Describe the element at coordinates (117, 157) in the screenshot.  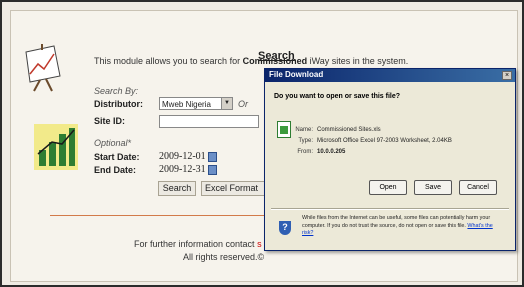
I see `start-date-label: Start Date:` at that location.